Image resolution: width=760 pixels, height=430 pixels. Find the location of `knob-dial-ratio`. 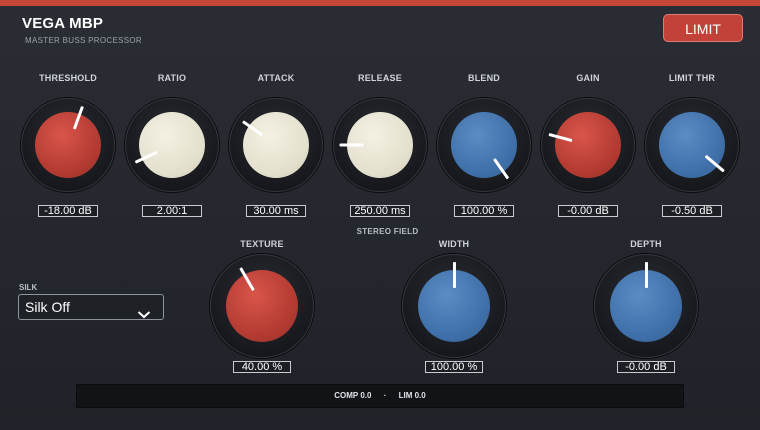

knob-dial-ratio is located at coordinates (172, 145).